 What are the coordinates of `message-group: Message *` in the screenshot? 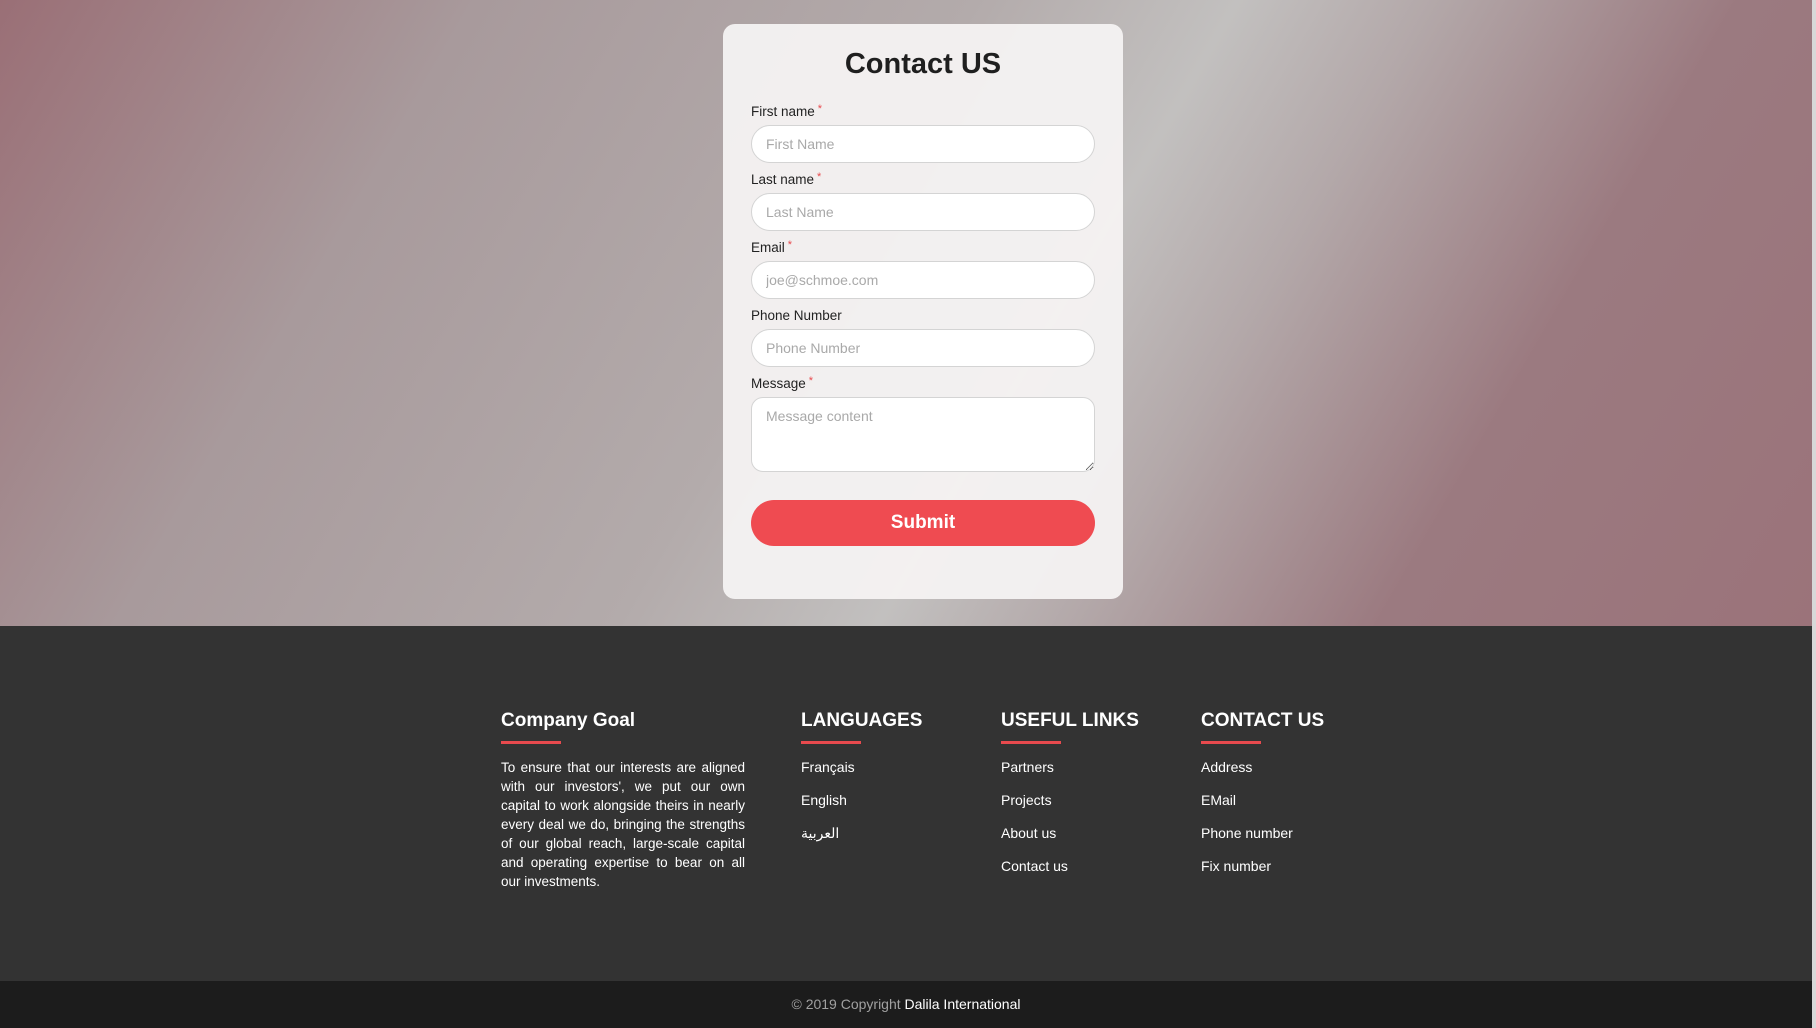 It's located at (923, 423).